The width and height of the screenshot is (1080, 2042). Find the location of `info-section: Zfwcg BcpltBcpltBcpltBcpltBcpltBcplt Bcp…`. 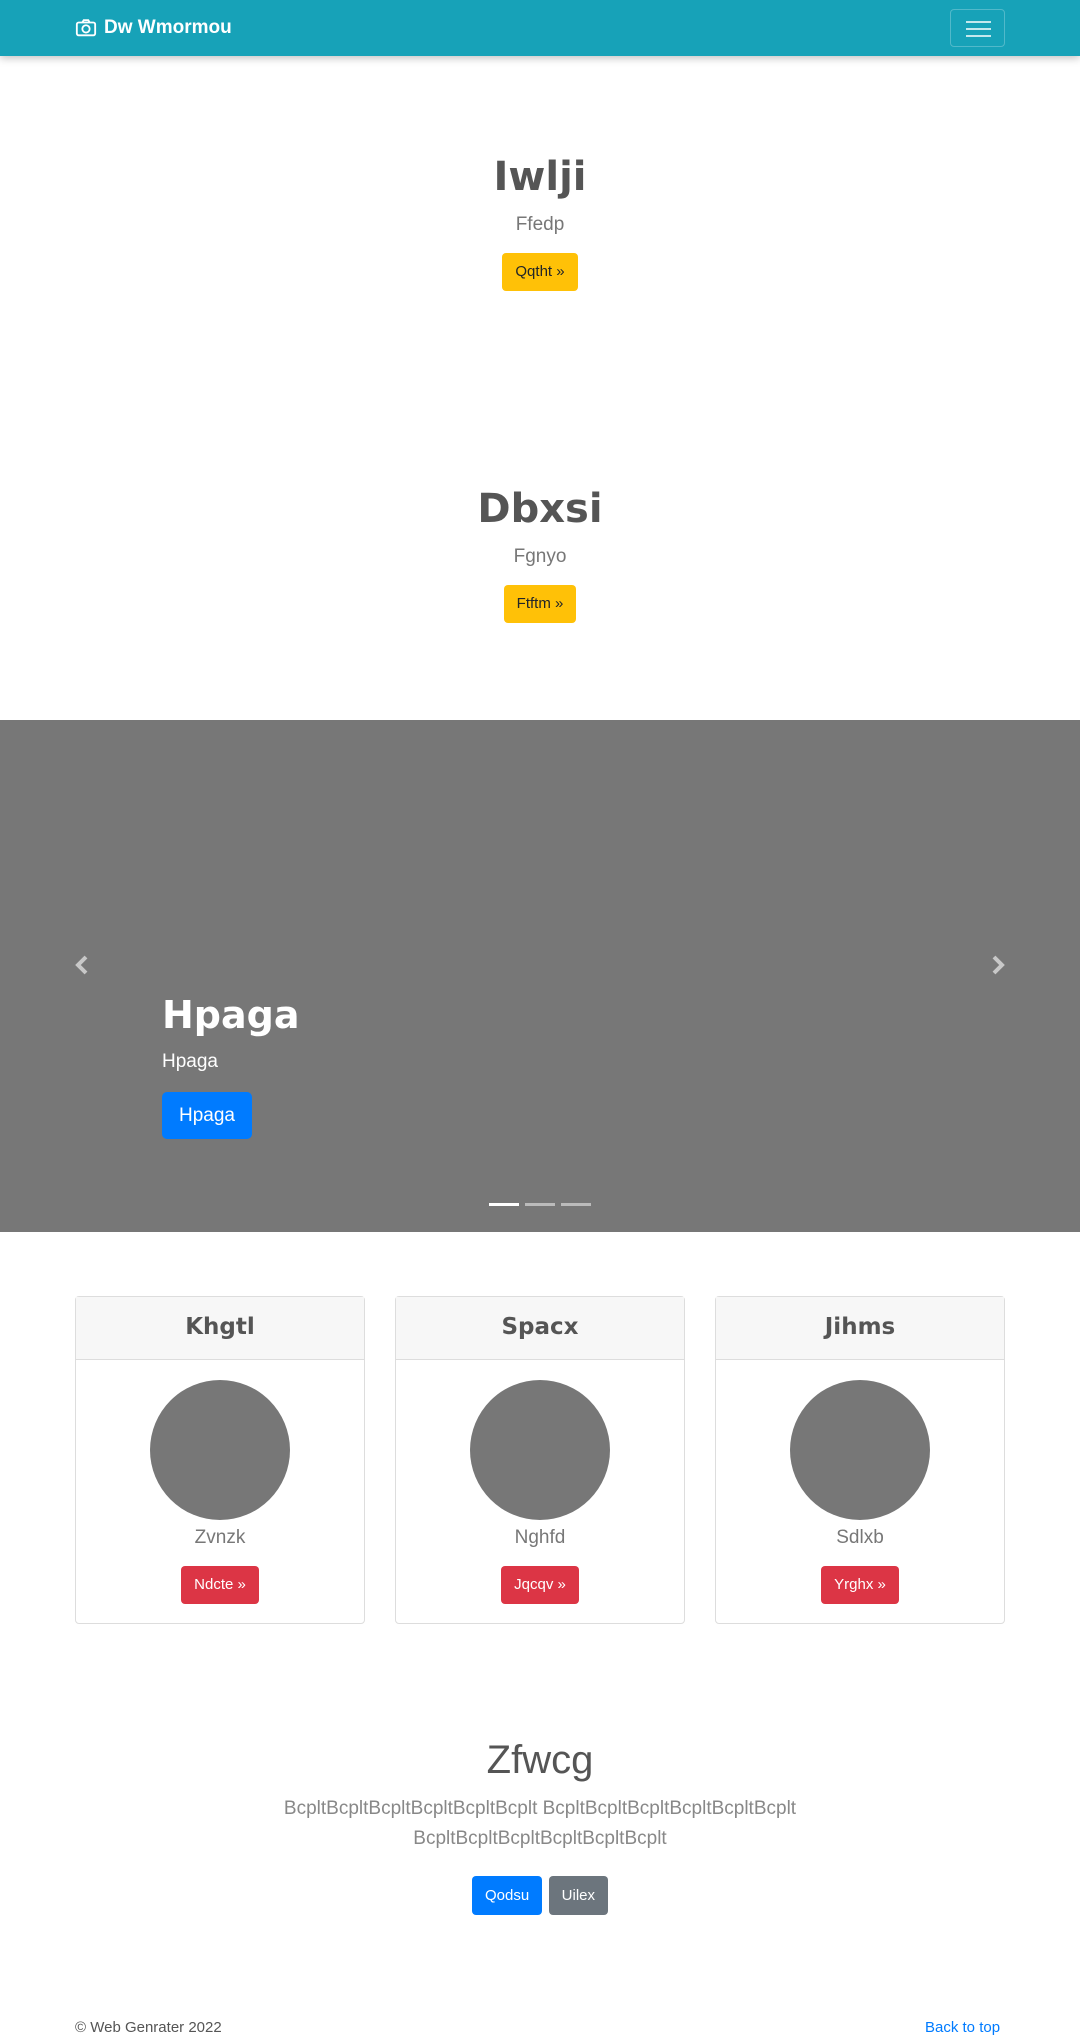

info-section: Zfwcg BcpltBcpltBcpltBcpltBcpltBcplt Bcp… is located at coordinates (540, 1825).